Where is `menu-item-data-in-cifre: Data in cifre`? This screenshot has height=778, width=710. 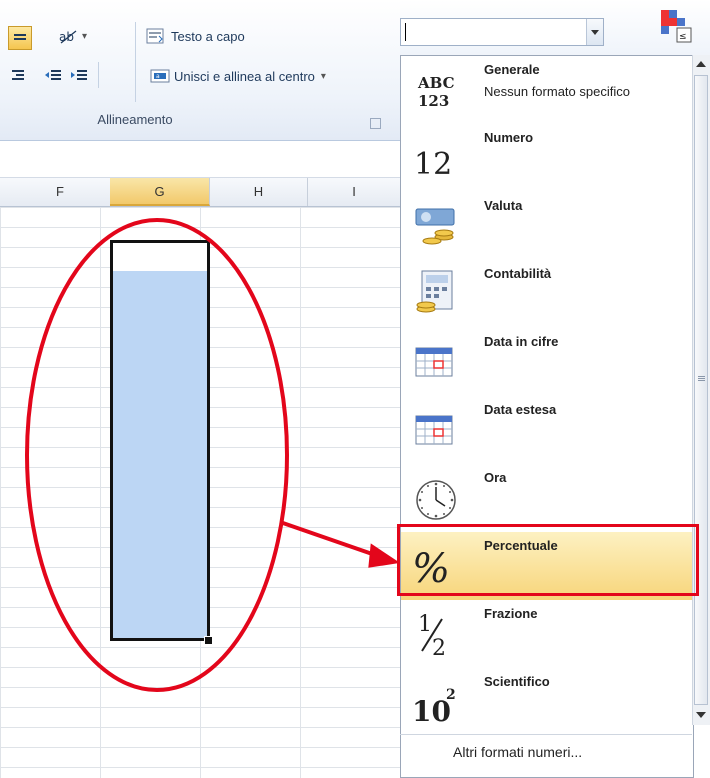 menu-item-data-in-cifre: Data in cifre is located at coordinates (547, 362).